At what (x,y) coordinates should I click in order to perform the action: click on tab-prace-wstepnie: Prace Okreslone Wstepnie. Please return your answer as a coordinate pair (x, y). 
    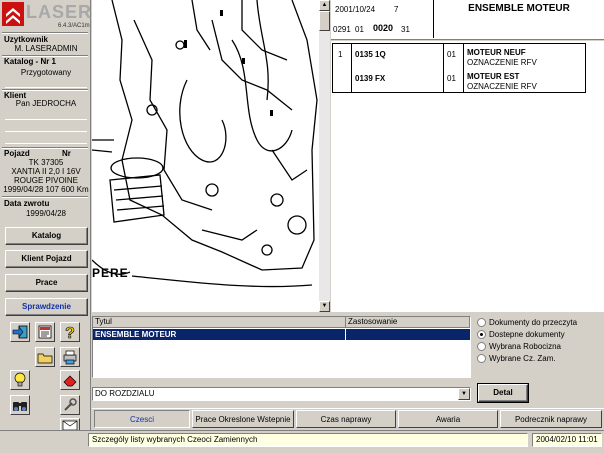
    Looking at the image, I should click on (243, 419).